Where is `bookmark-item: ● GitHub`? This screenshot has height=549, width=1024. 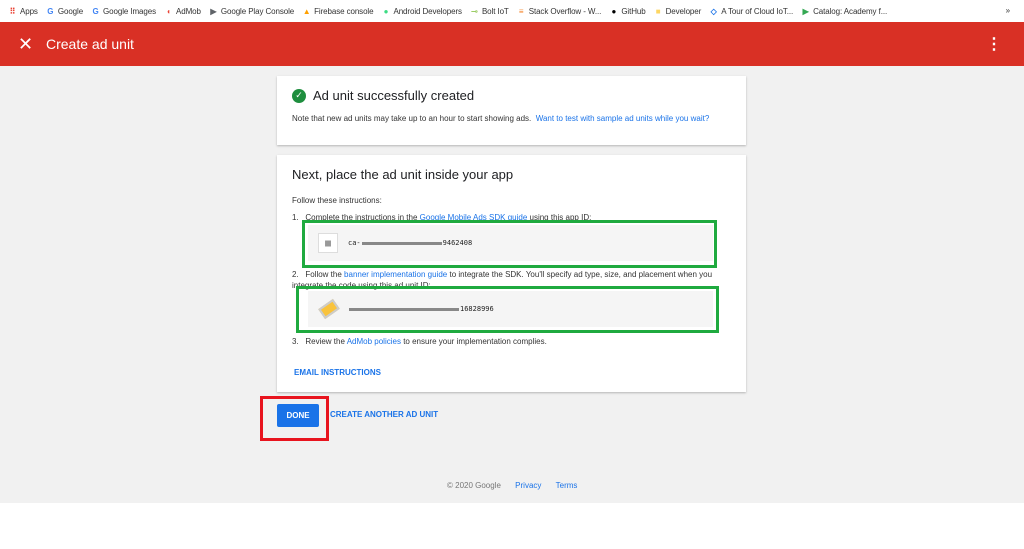
bookmark-item: ● GitHub is located at coordinates (627, 11).